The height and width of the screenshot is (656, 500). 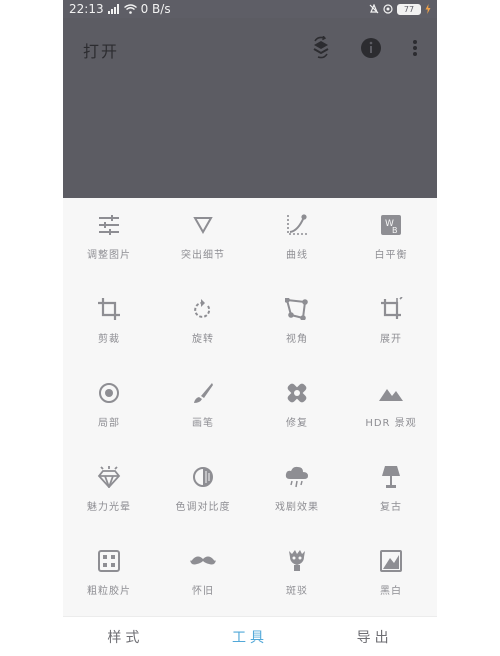 I want to click on tool-label: 魅力光晕, so click(x=109, y=507).